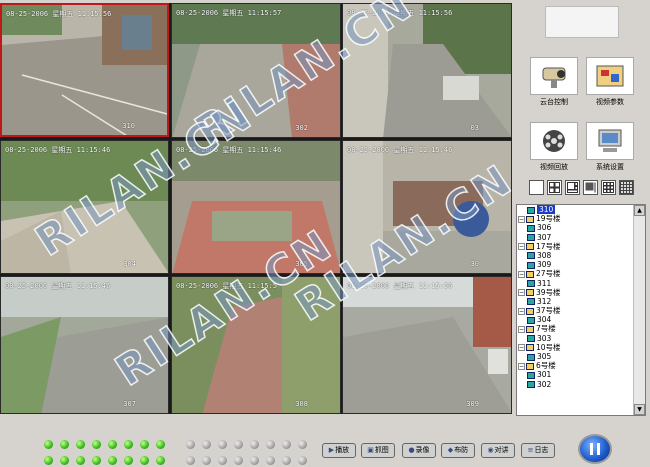 This screenshot has height=467, width=650. Describe the element at coordinates (427, 207) in the screenshot. I see `camera-view-30: 08-25-2006 星期五 11:15:46 30` at that location.